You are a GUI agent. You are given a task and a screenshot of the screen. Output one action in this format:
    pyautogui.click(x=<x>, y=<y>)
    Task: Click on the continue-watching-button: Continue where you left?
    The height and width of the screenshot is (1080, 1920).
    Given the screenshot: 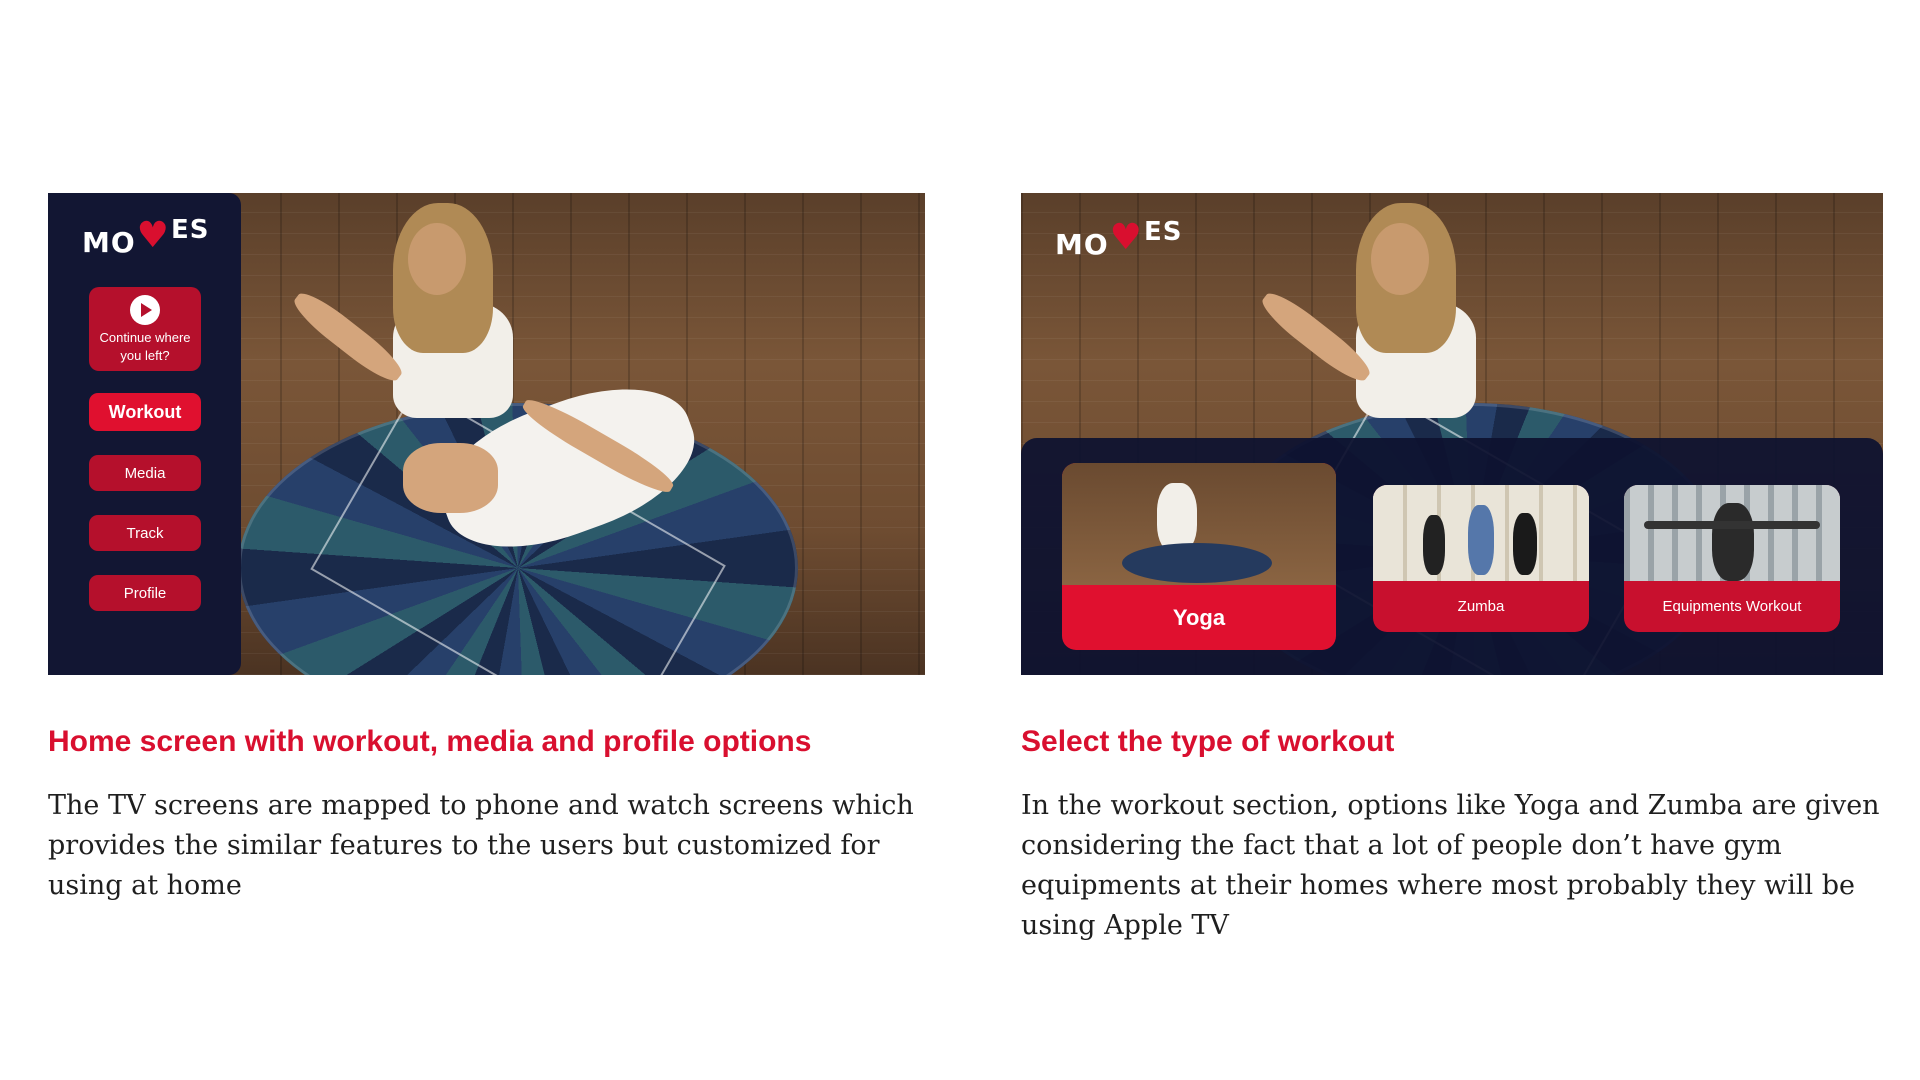 What is the action you would take?
    pyautogui.click(x=145, y=329)
    